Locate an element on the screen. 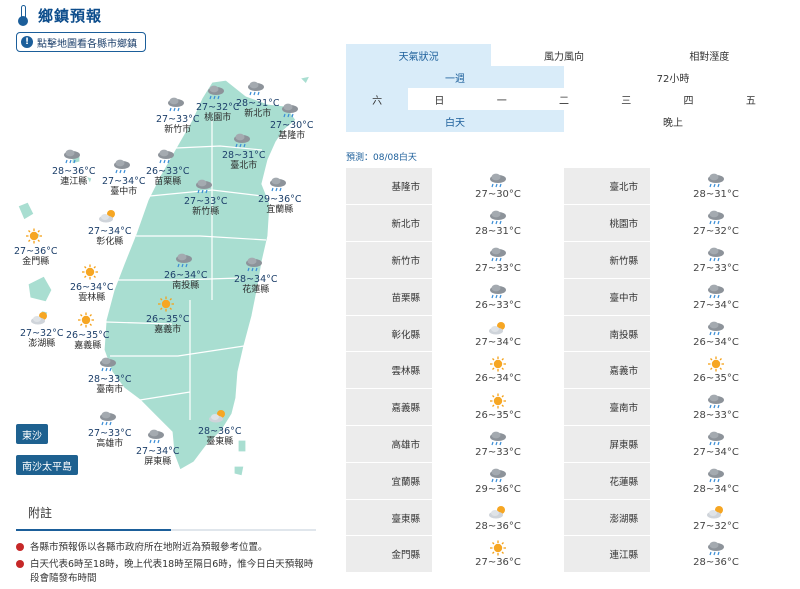 This screenshot has height=589, width=800. map-location-name: 連江縣 is located at coordinates (74, 182).